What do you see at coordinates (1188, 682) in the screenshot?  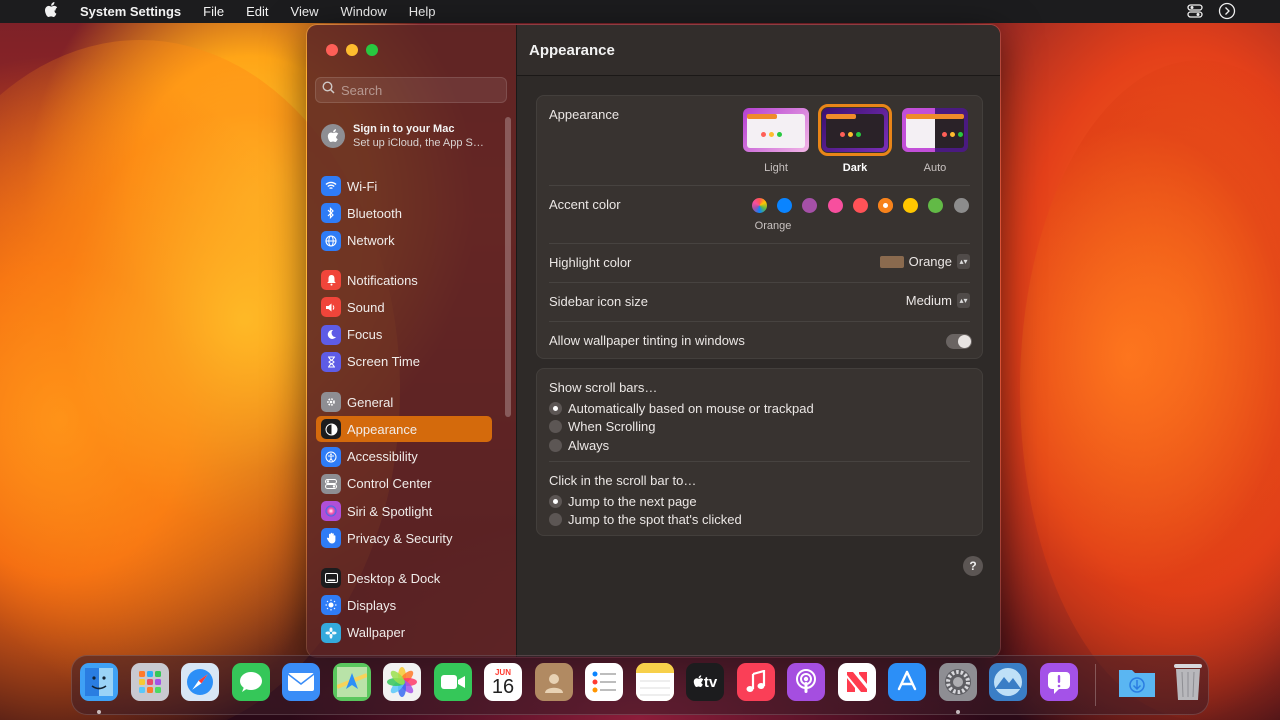 I see `dock-trash-icon` at bounding box center [1188, 682].